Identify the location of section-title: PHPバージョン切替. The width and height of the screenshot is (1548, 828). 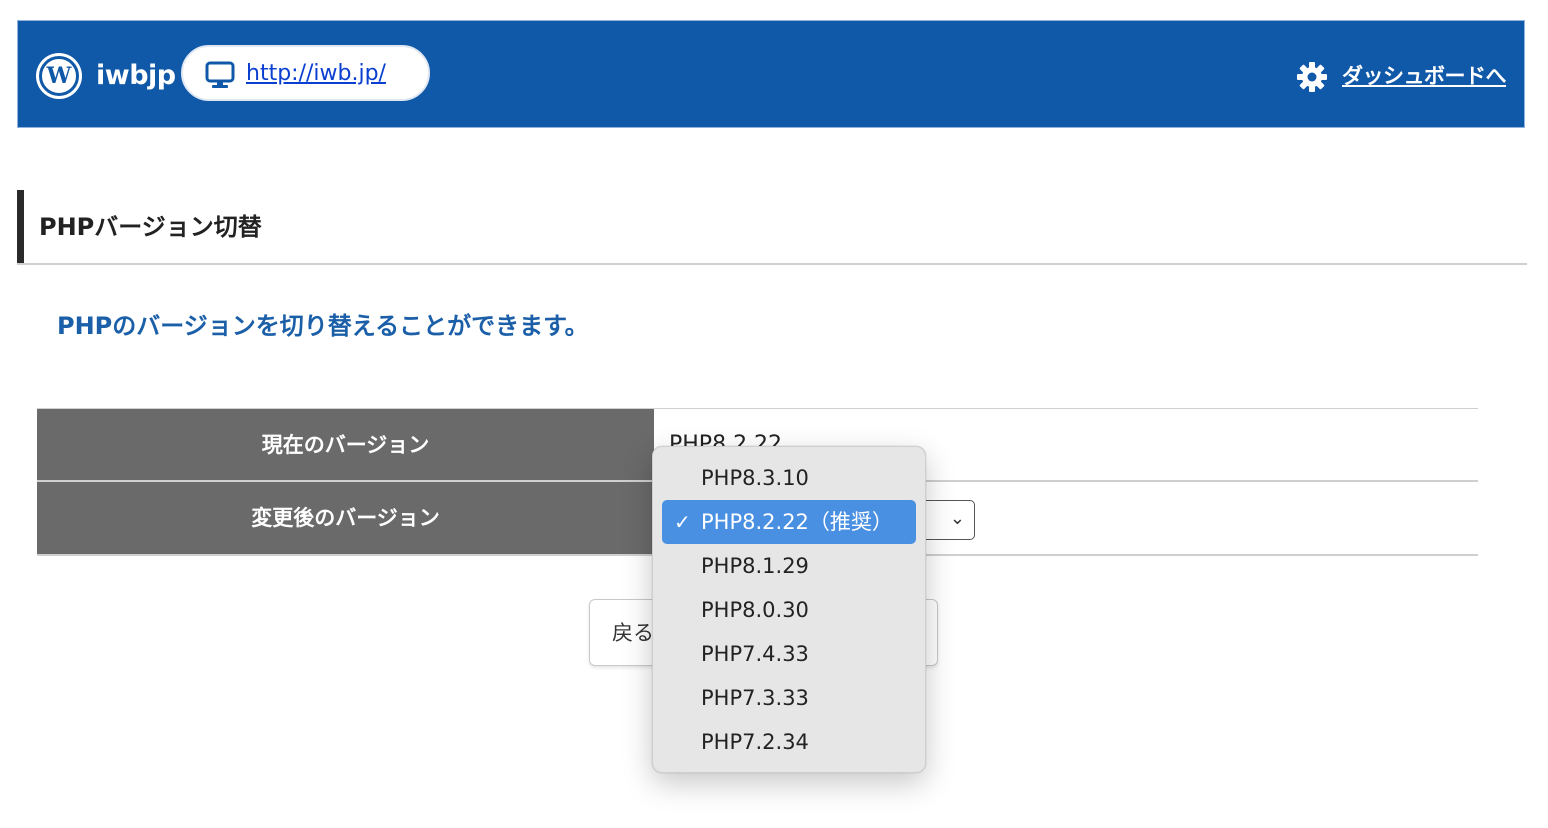
(772, 227).